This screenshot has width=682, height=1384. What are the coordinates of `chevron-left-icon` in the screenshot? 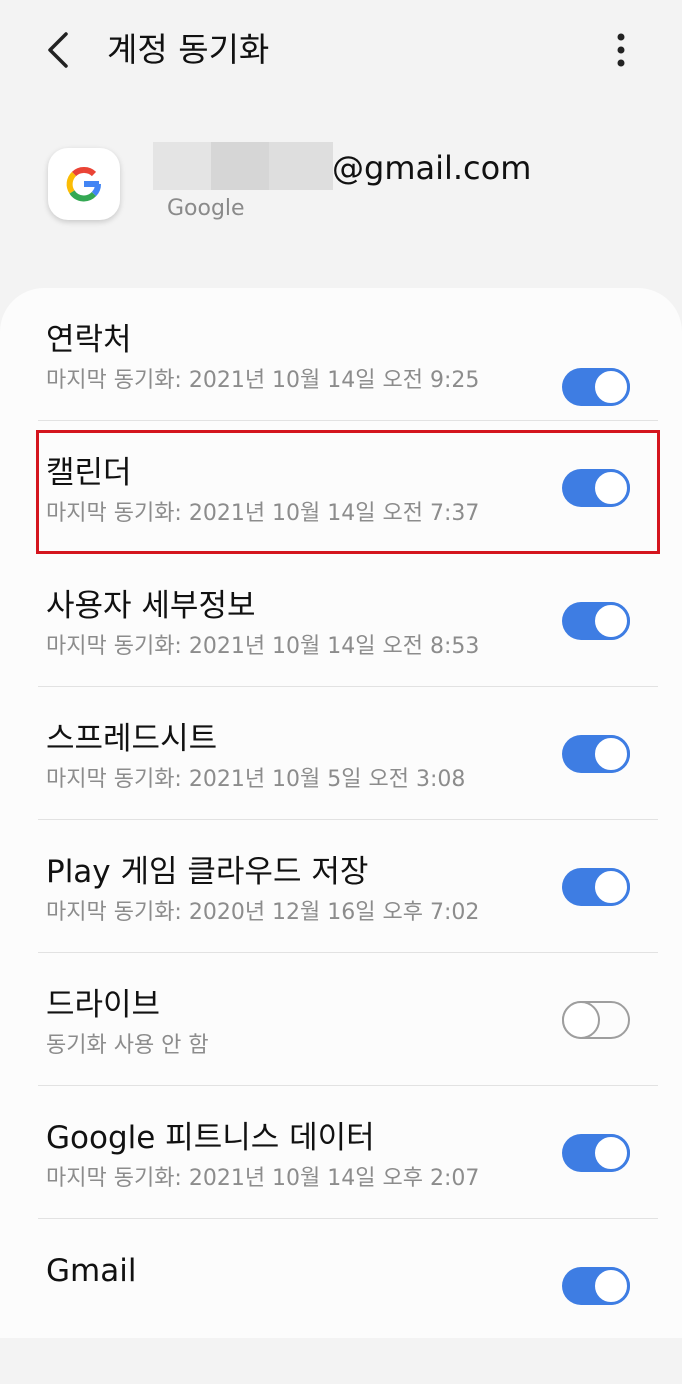 It's located at (58, 50).